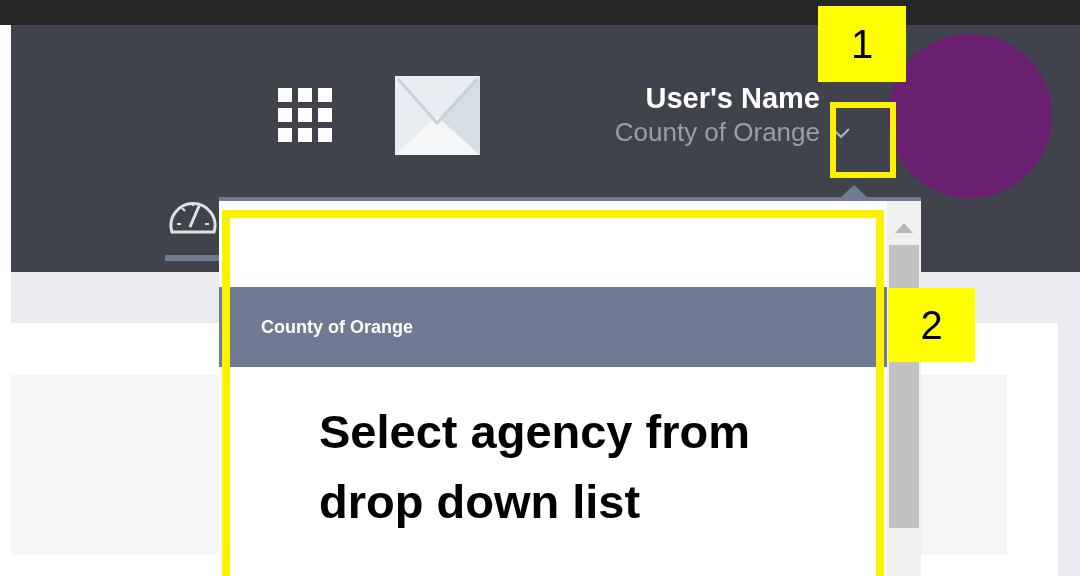 The height and width of the screenshot is (576, 1080). What do you see at coordinates (862, 44) in the screenshot?
I see `annotation-badge: 1` at bounding box center [862, 44].